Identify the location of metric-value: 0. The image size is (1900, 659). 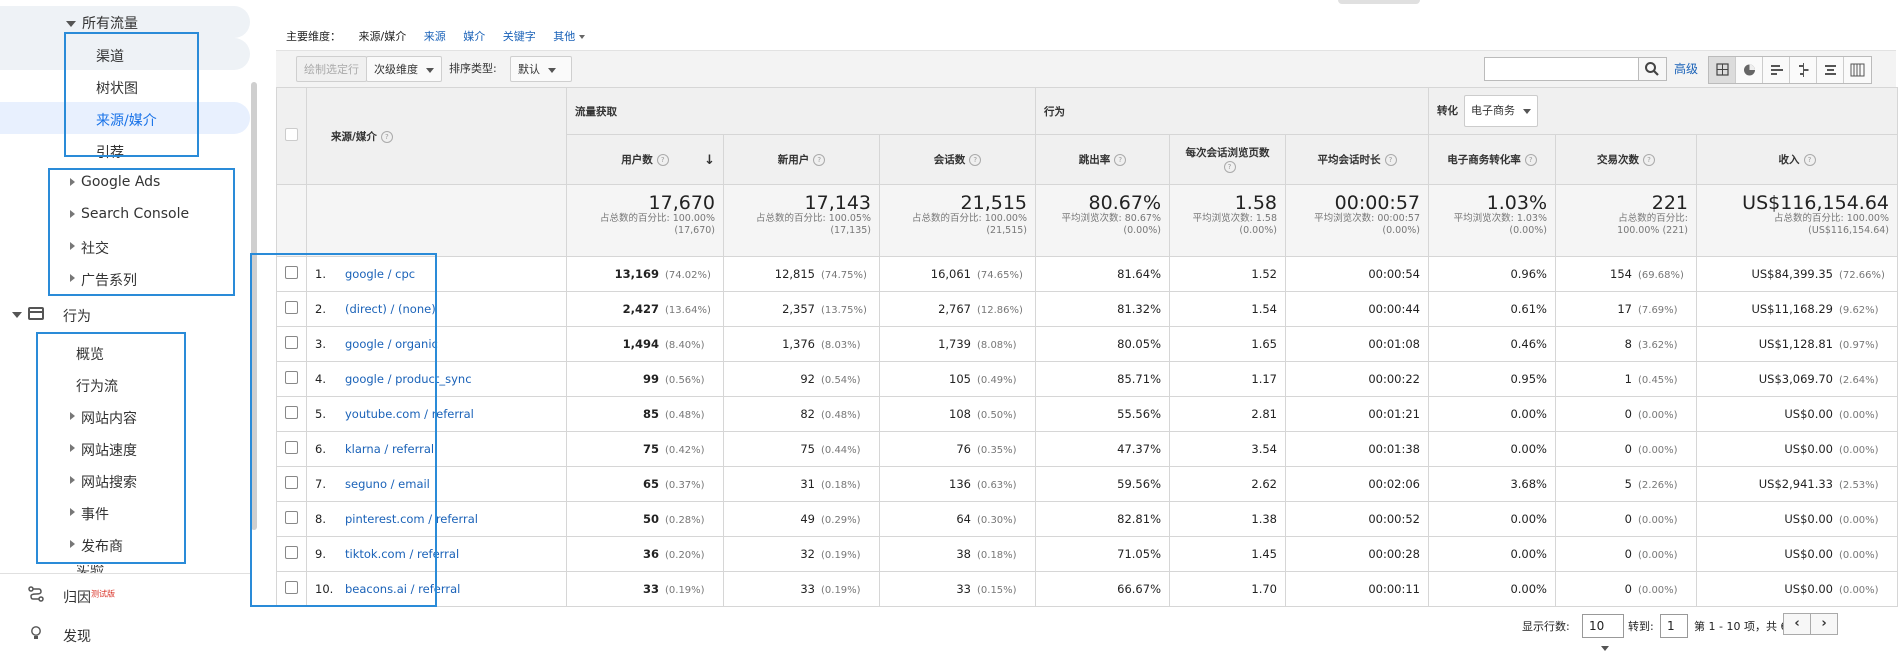
(1628, 449).